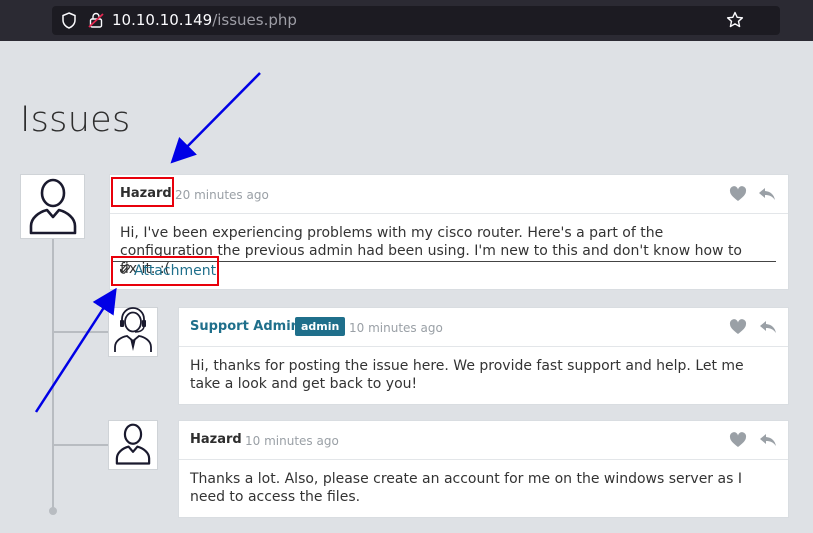  What do you see at coordinates (245, 326) in the screenshot?
I see `post-author: Support Admin` at bounding box center [245, 326].